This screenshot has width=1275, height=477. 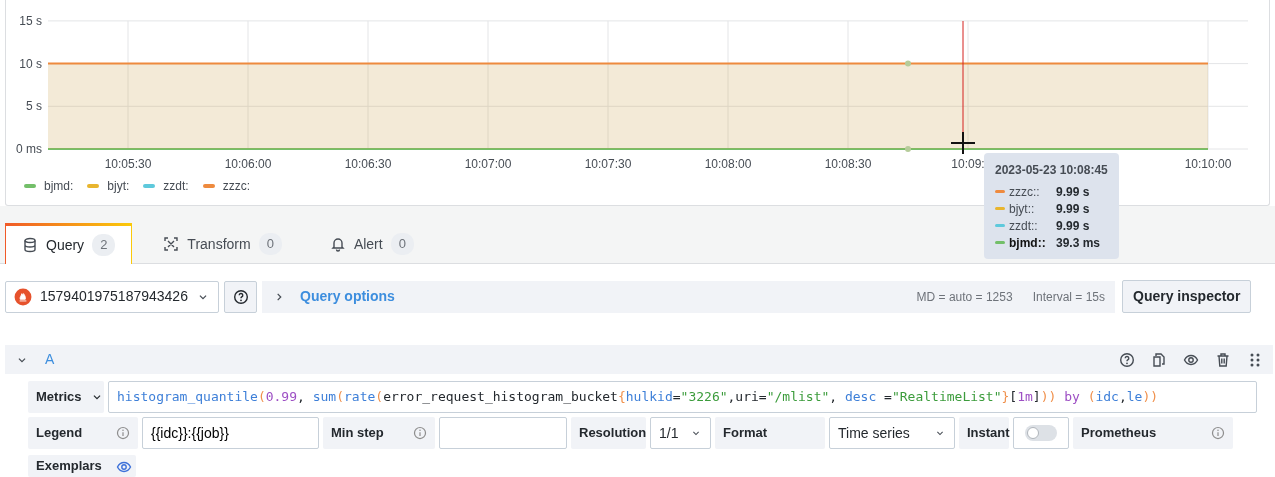 I want to click on legend-item: zzdt:, so click(x=166, y=186).